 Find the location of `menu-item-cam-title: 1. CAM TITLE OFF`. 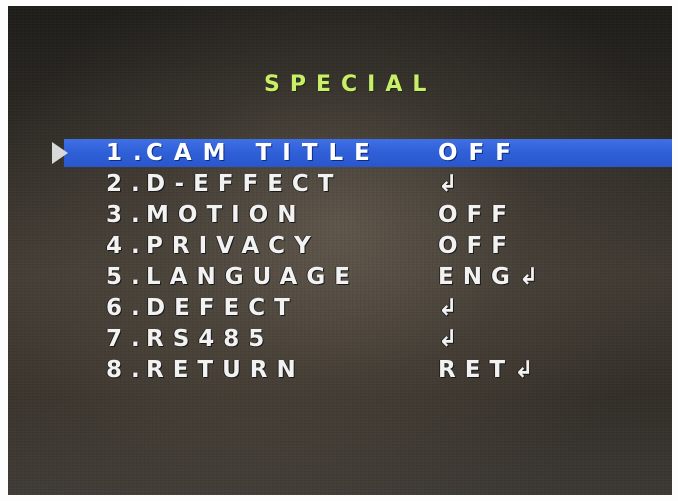

menu-item-cam-title: 1. CAM TITLE OFF is located at coordinates (340, 153).